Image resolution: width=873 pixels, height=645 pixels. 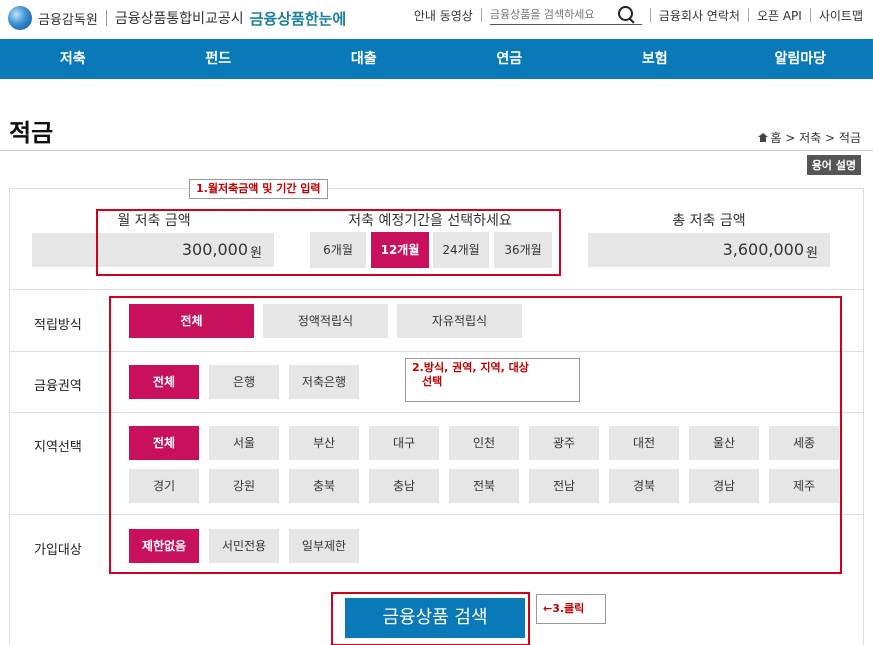 I want to click on annotation-note-2: 2.방식, 권역, 지역, 대상 선택, so click(x=492, y=380).